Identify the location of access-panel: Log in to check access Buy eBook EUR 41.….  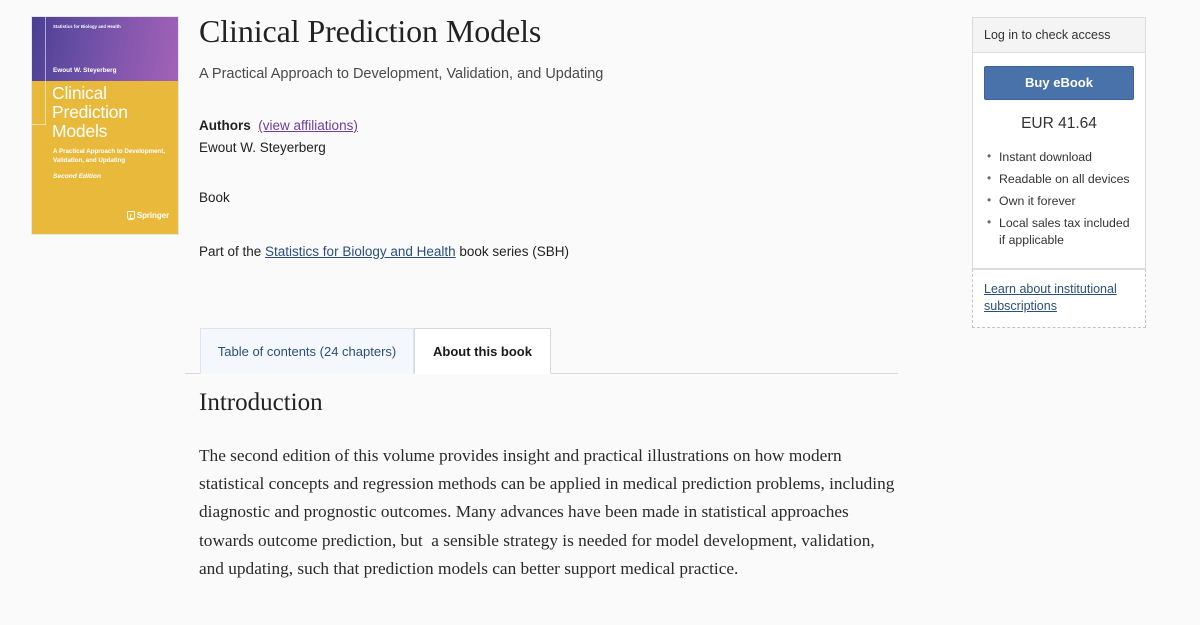
(1059, 172).